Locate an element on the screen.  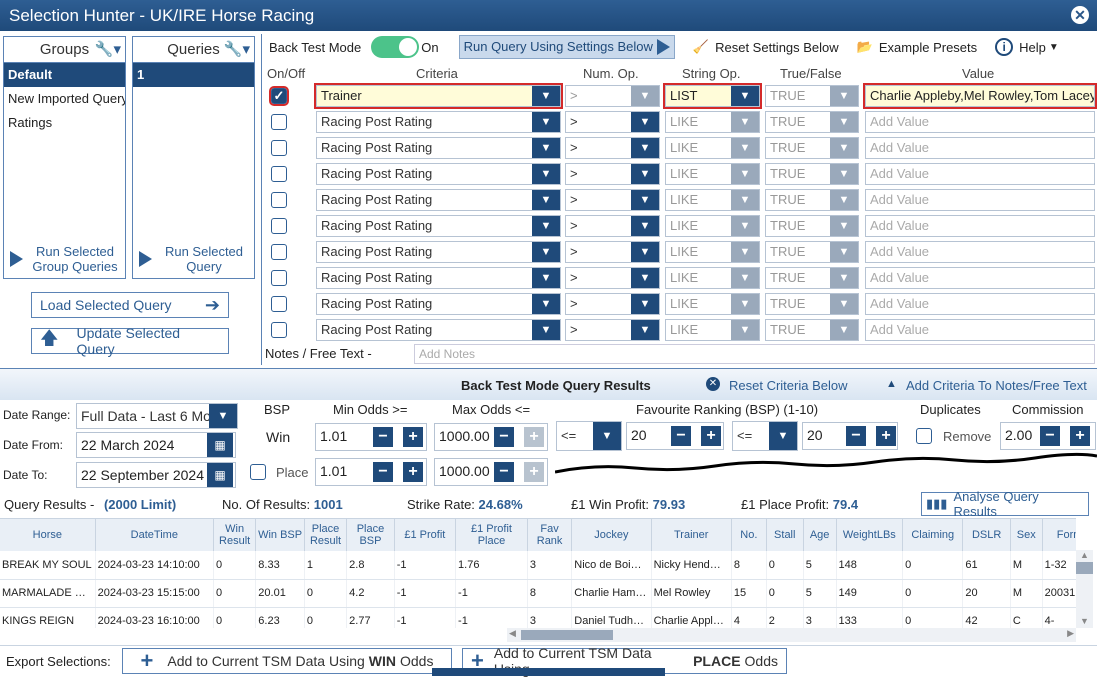
column-header: Place BSP is located at coordinates (370, 535).